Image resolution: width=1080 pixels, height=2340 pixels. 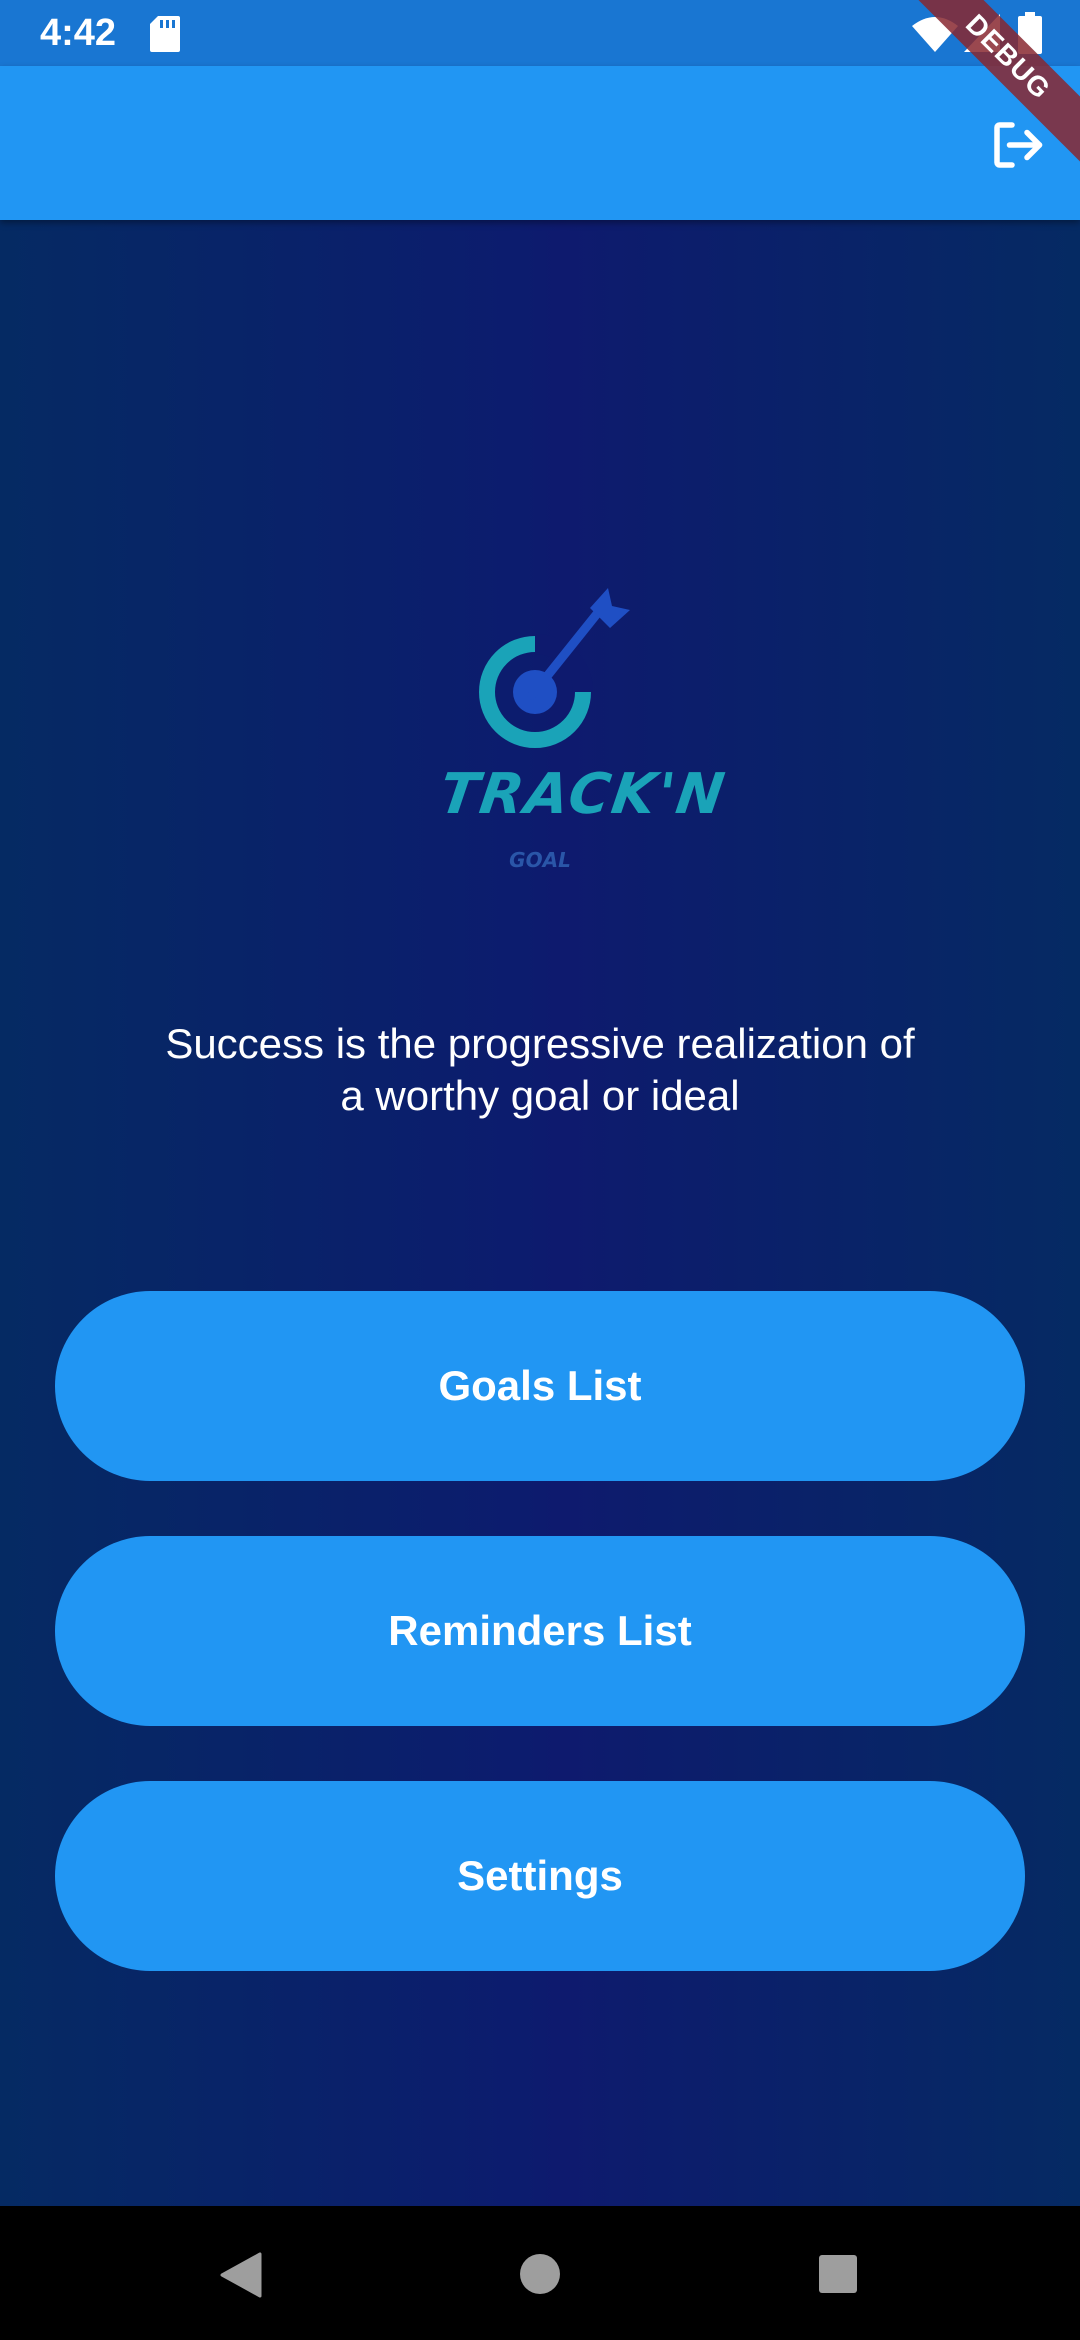 I want to click on settings-button: Settings, so click(x=540, y=1876).